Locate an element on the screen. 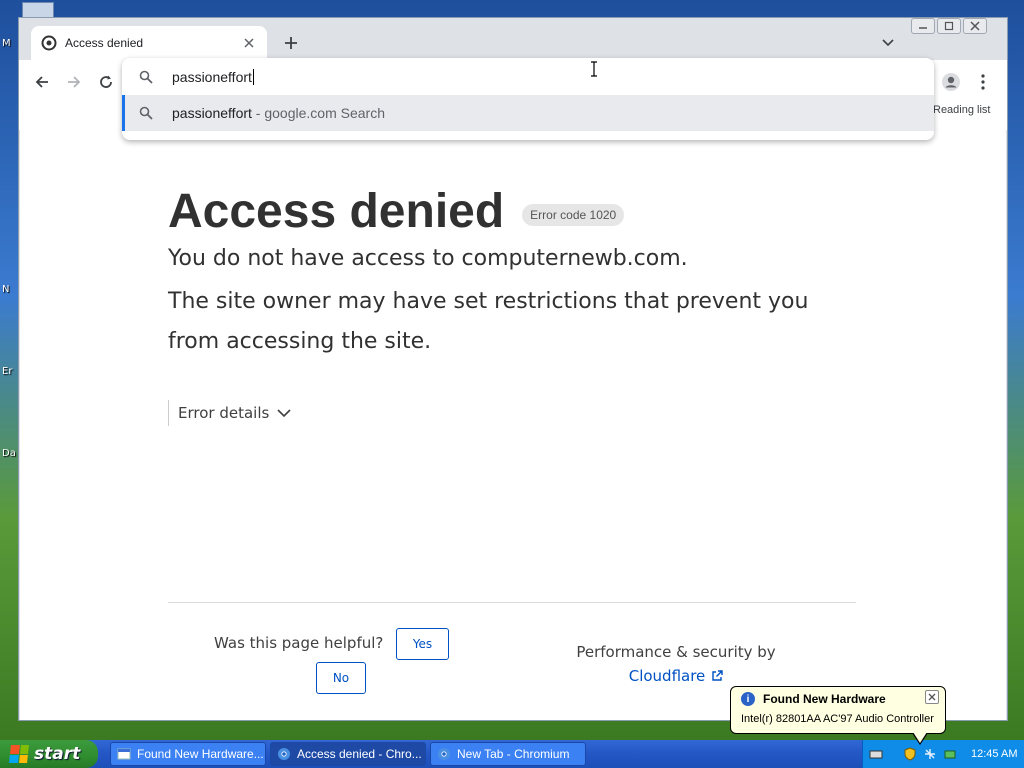  balloon-title-row: i Found New Hardware is located at coordinates (813, 699).